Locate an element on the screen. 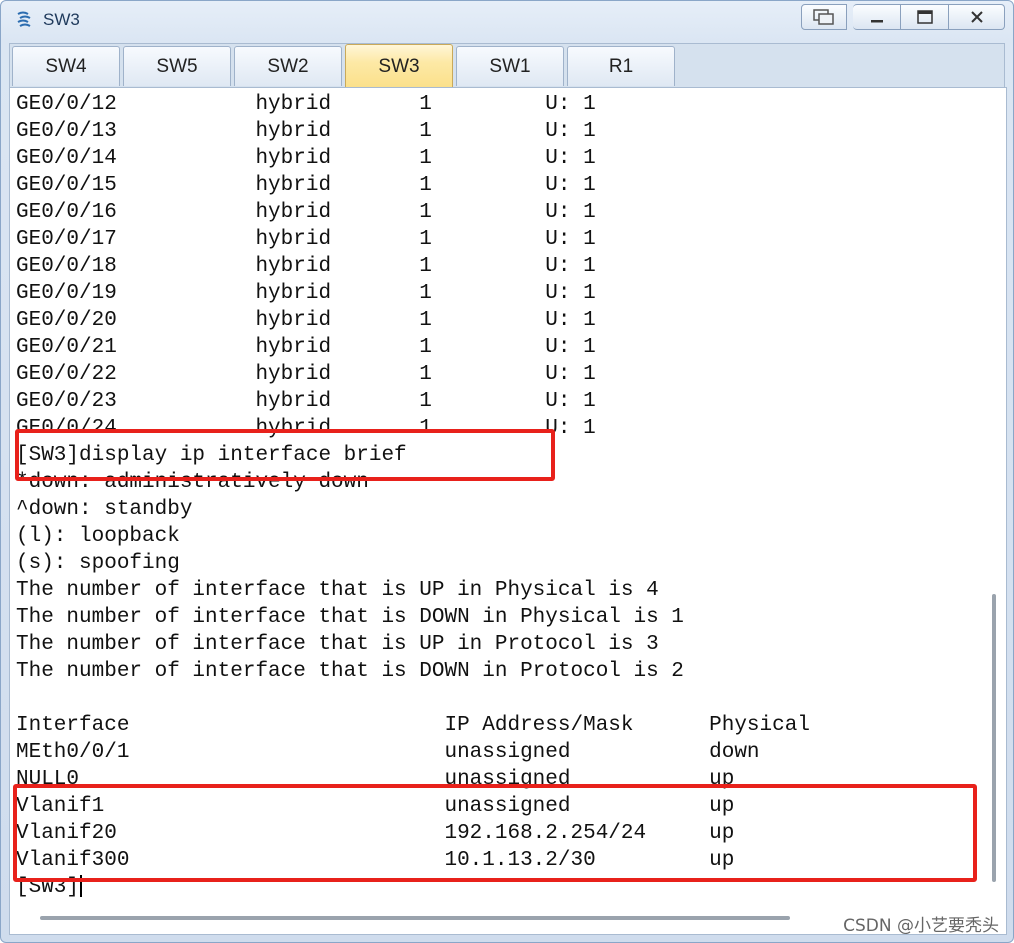 The image size is (1014, 943). tab-sw4: SW4 is located at coordinates (66, 66).